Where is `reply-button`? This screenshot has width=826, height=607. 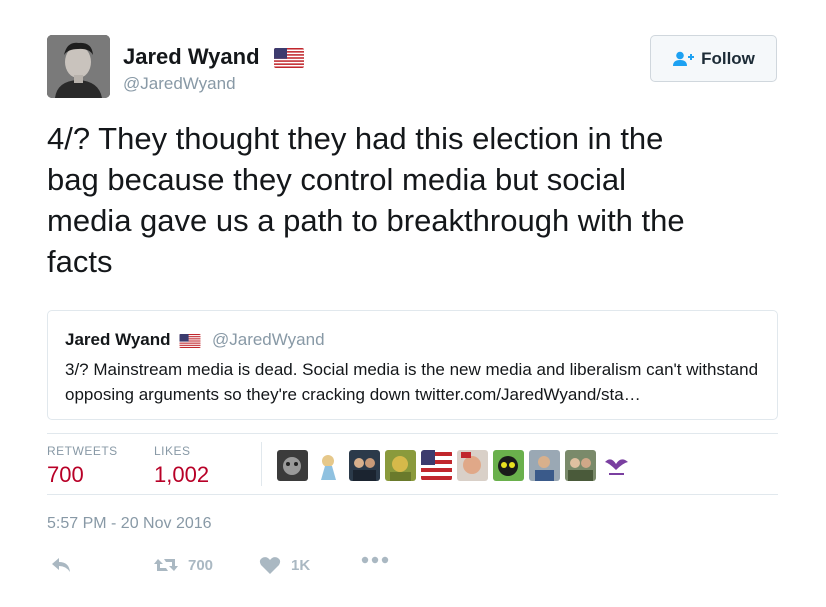 reply-button is located at coordinates (61, 565).